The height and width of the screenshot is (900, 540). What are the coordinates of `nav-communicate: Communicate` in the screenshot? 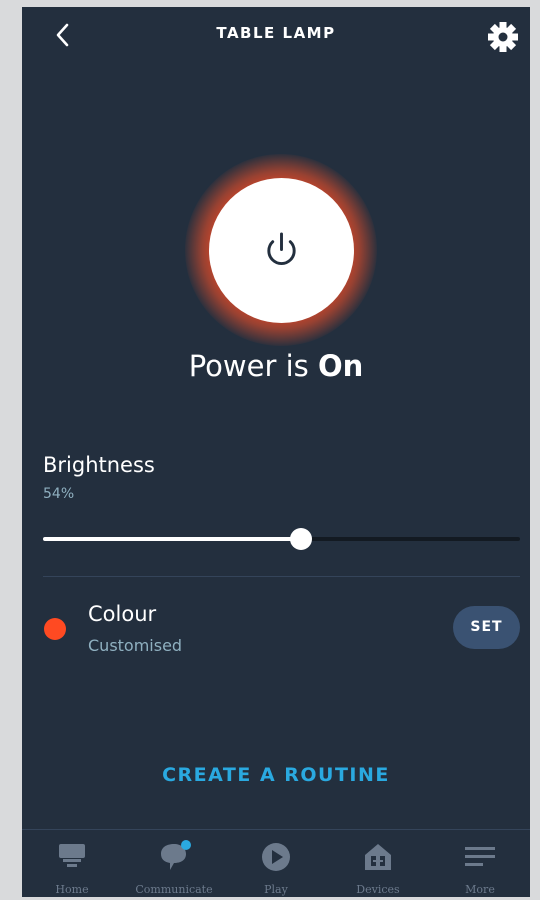 It's located at (174, 863).